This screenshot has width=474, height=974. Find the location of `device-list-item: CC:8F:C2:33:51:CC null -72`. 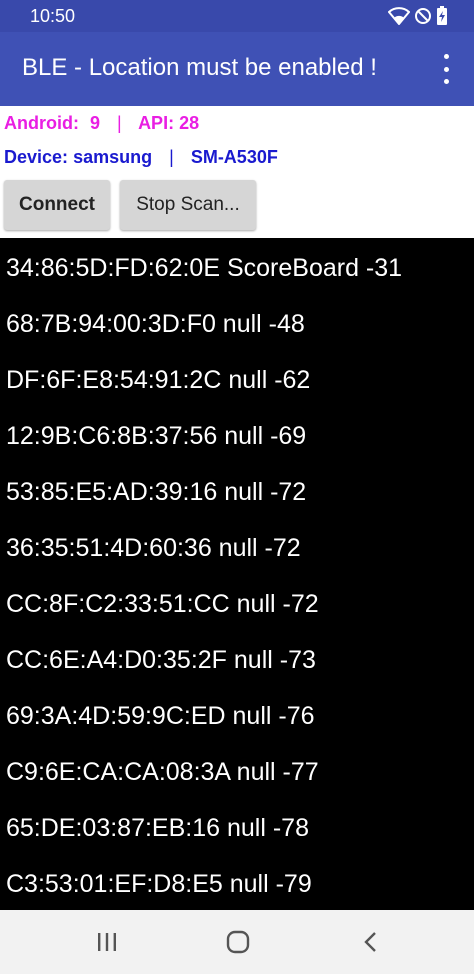

device-list-item: CC:8F:C2:33:51:CC null -72 is located at coordinates (237, 602).